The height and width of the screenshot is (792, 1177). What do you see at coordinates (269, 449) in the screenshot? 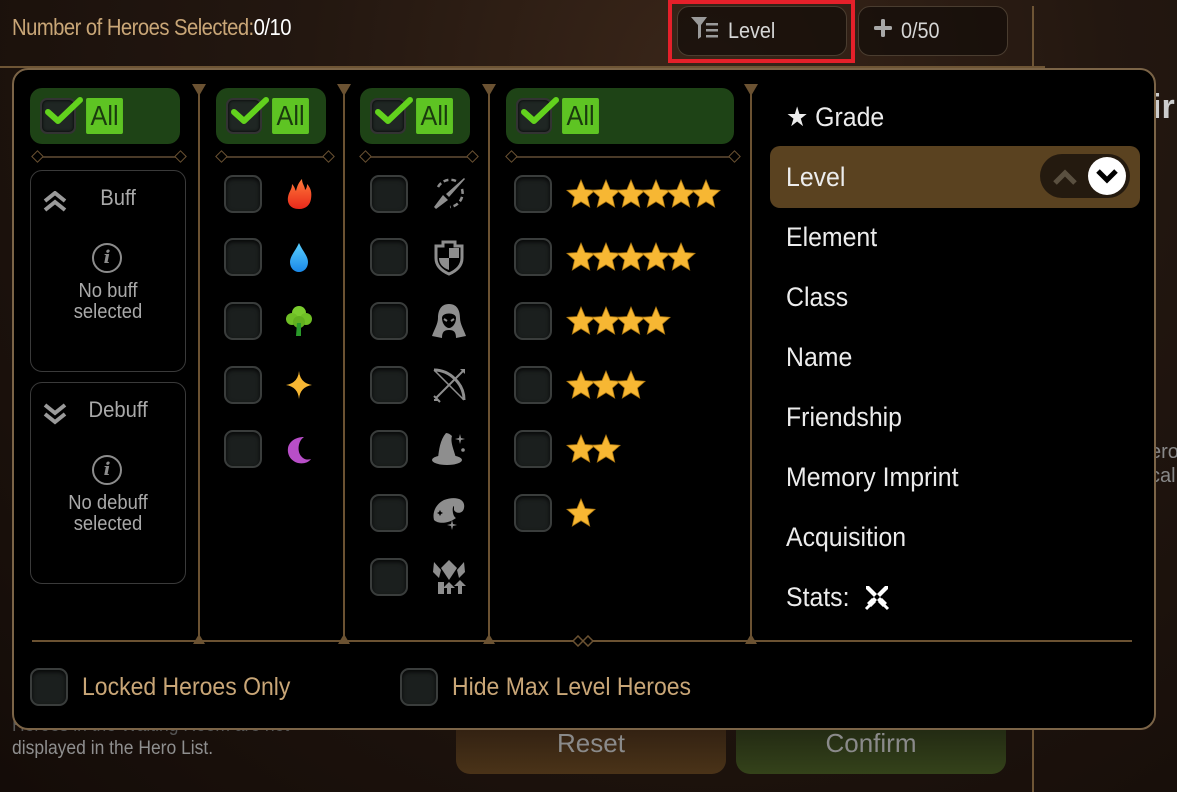
I see `element-option-dark` at bounding box center [269, 449].